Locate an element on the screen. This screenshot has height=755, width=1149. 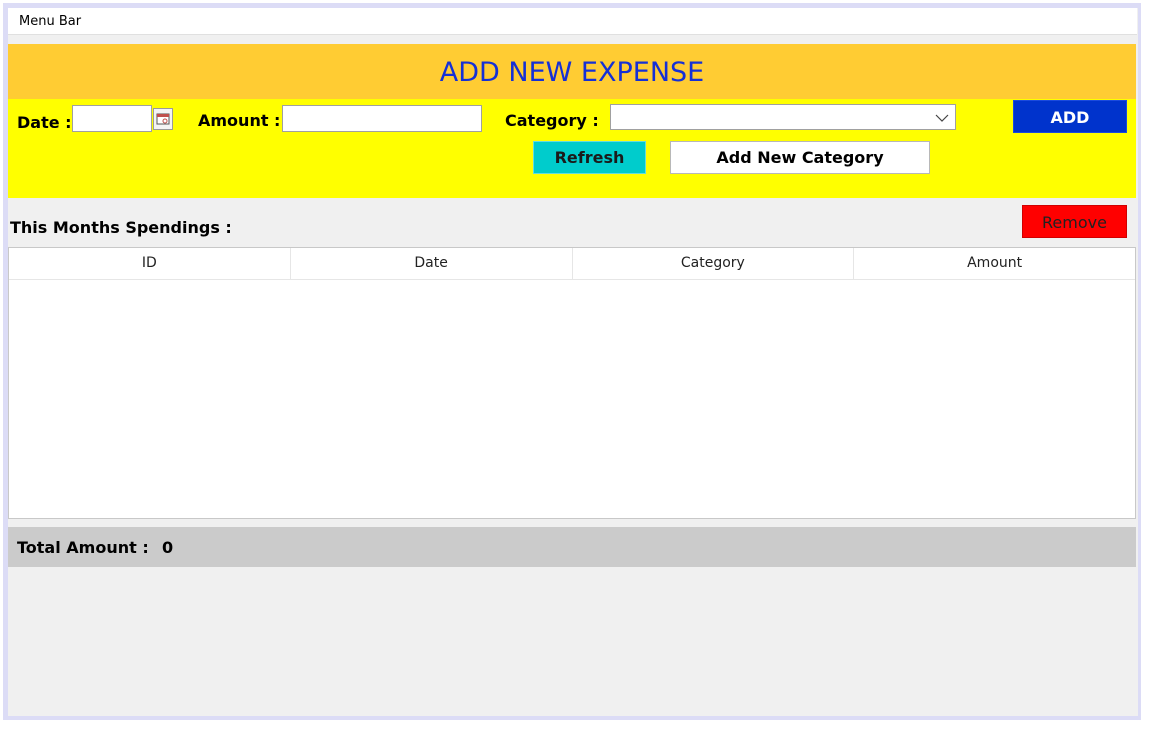
category-label: Category : is located at coordinates (552, 120).